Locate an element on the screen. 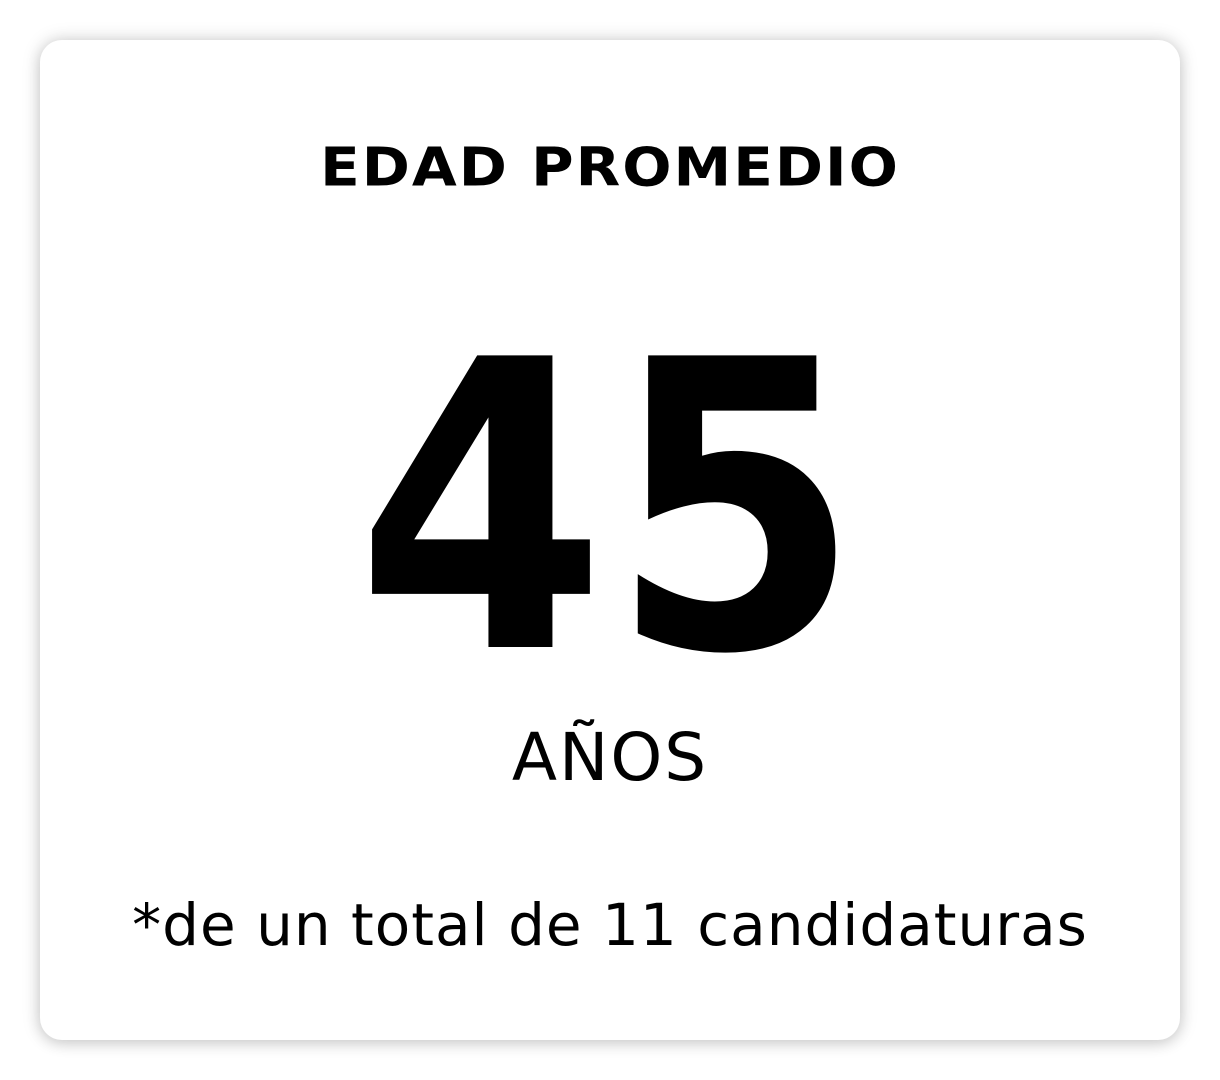 The height and width of the screenshot is (1080, 1220). stat-title: EDAD PROMEDIO is located at coordinates (610, 167).